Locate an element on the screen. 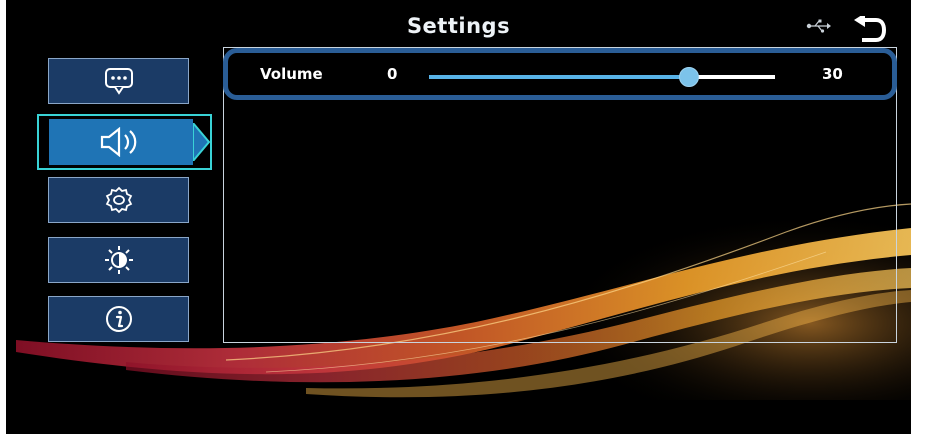  volume-row: Volume 0 30 is located at coordinates (560, 74).